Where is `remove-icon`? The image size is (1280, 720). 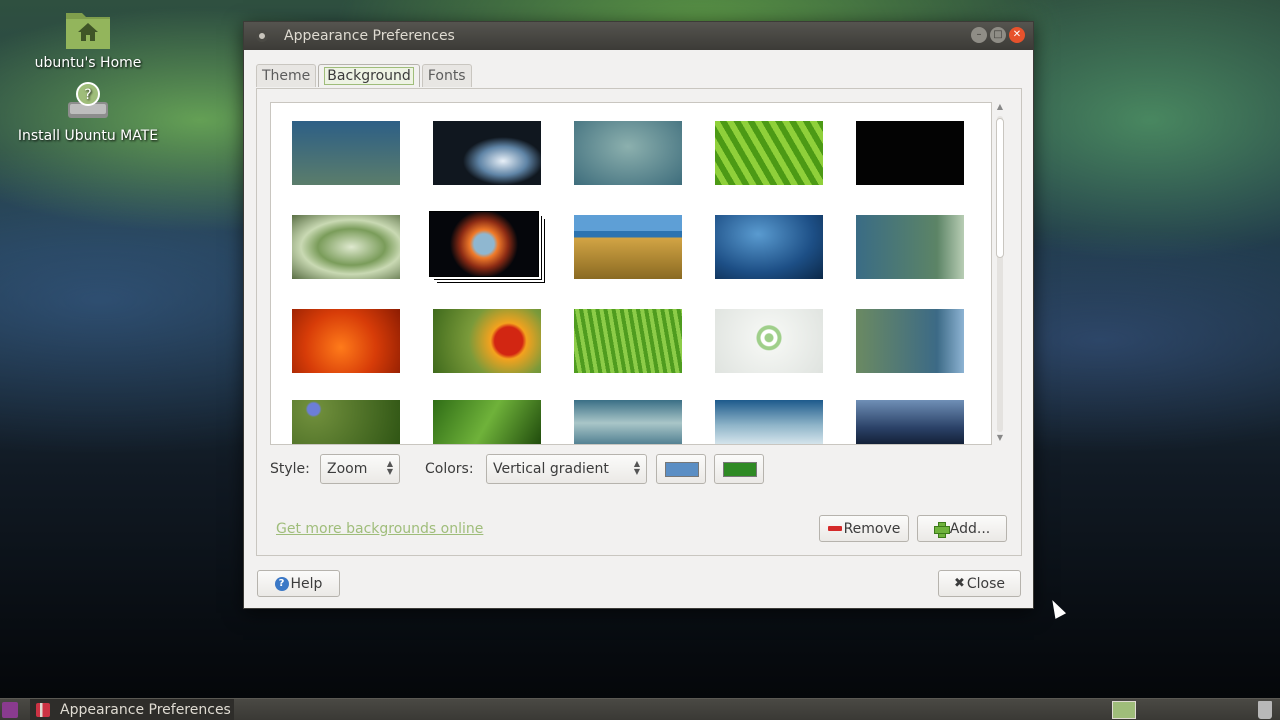
remove-icon is located at coordinates (834, 528).